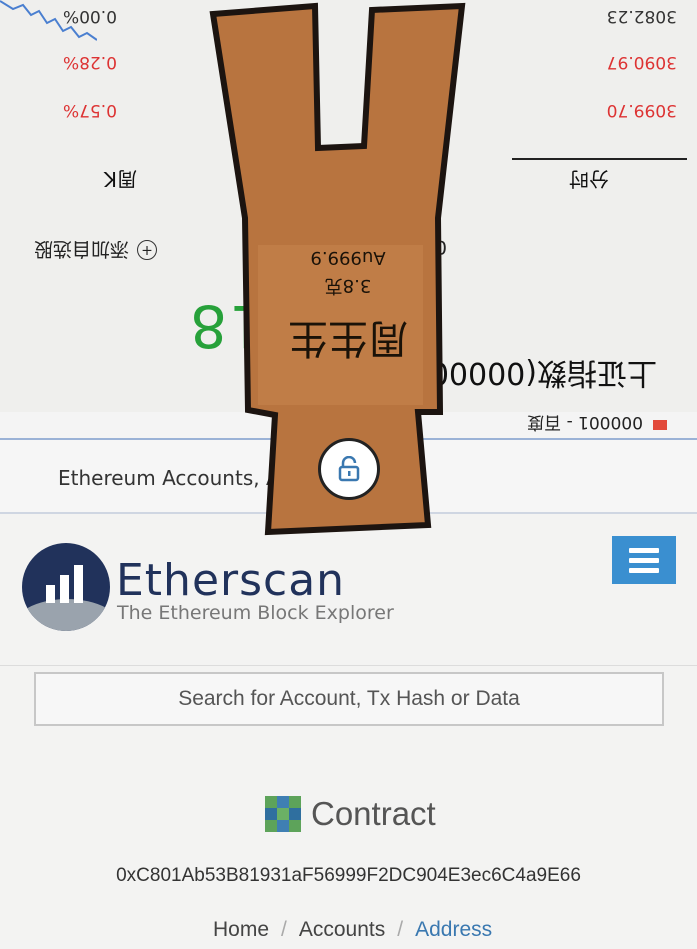 The height and width of the screenshot is (949, 697). Describe the element at coordinates (349, 699) in the screenshot. I see `search-input` at that location.